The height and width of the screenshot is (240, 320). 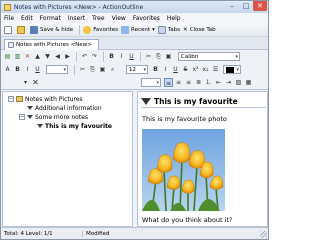 What do you see at coordinates (64, 108) in the screenshot?
I see `tree-node-additional-information: Additional information` at bounding box center [64, 108].